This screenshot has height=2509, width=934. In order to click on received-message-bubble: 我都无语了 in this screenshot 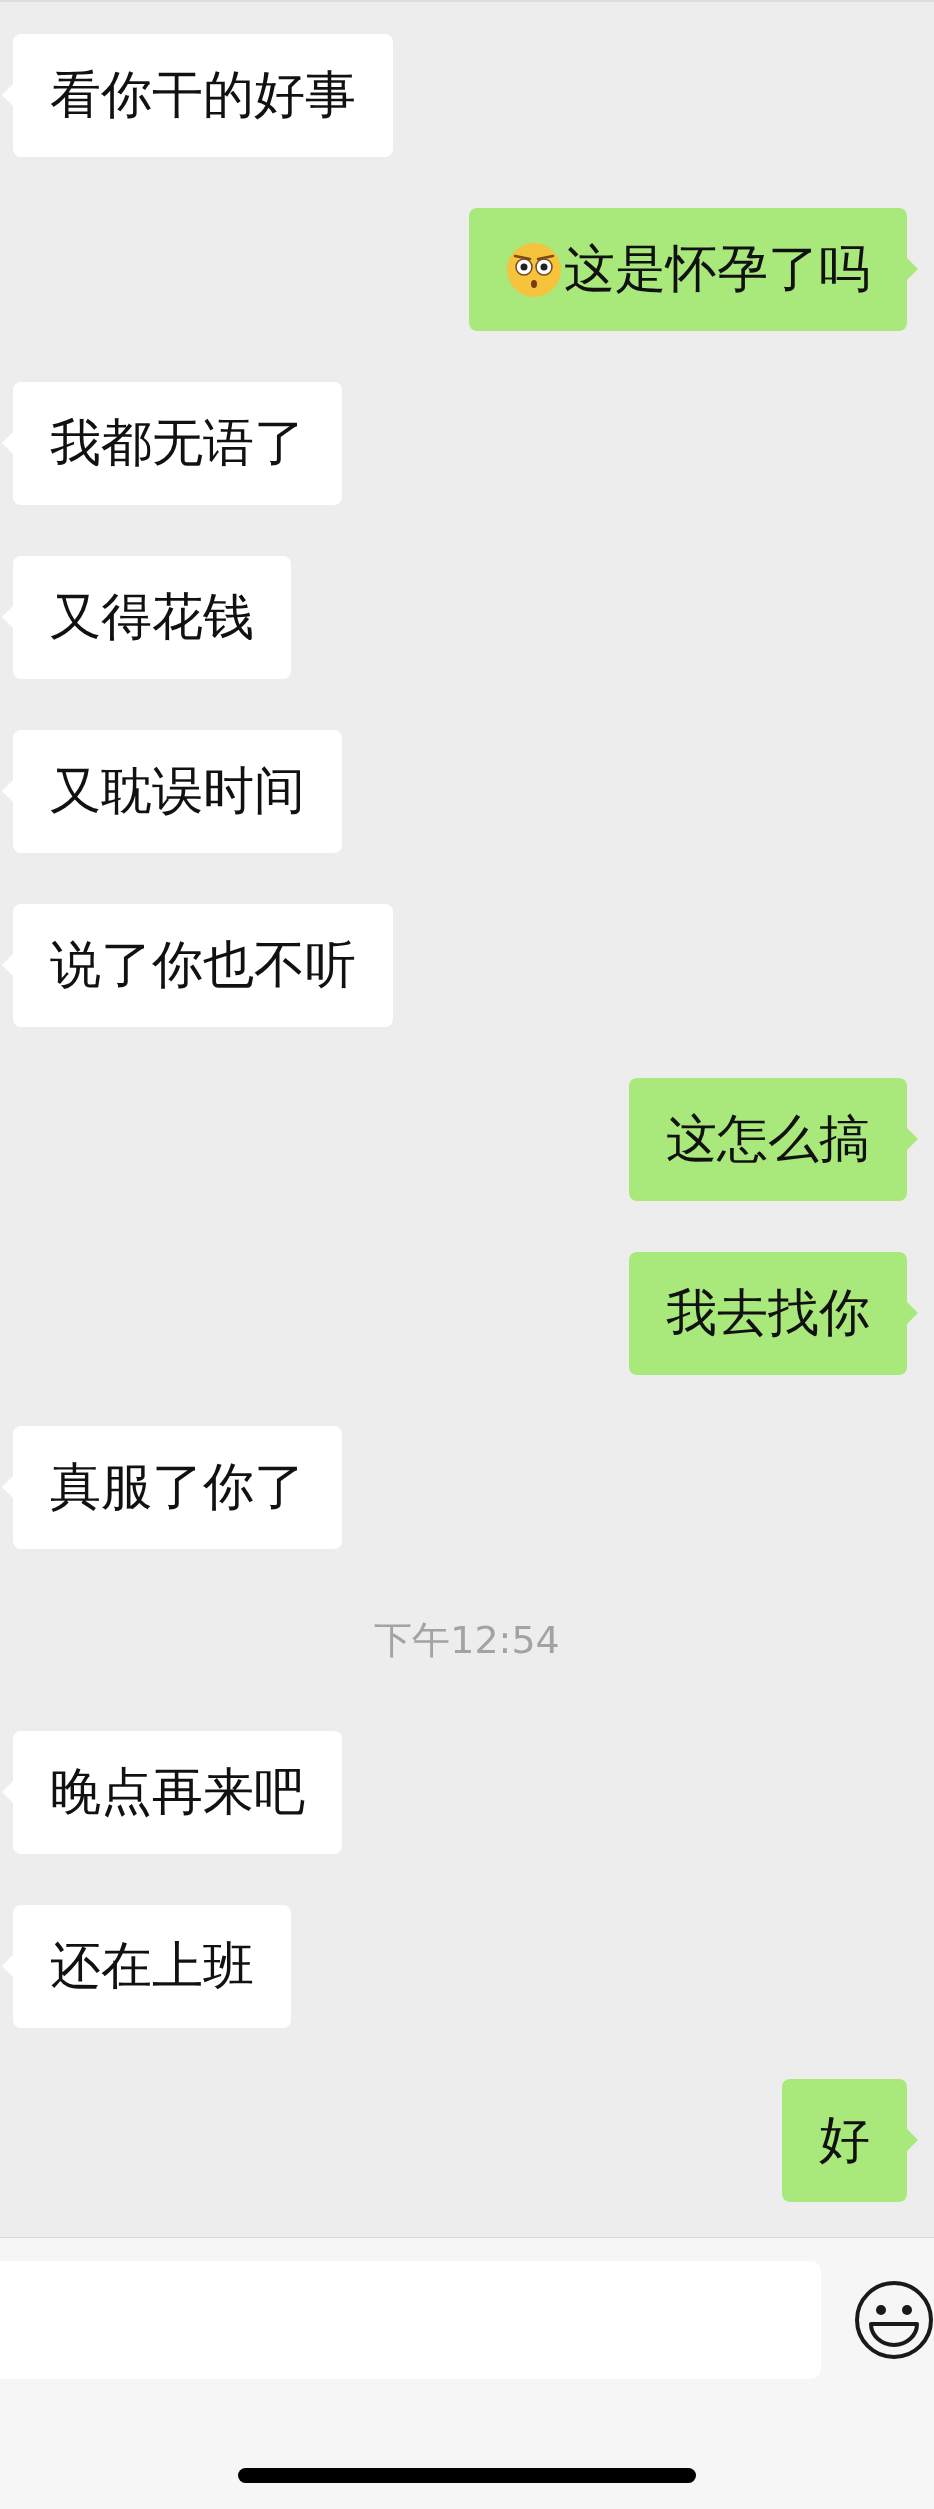, I will do `click(177, 443)`.